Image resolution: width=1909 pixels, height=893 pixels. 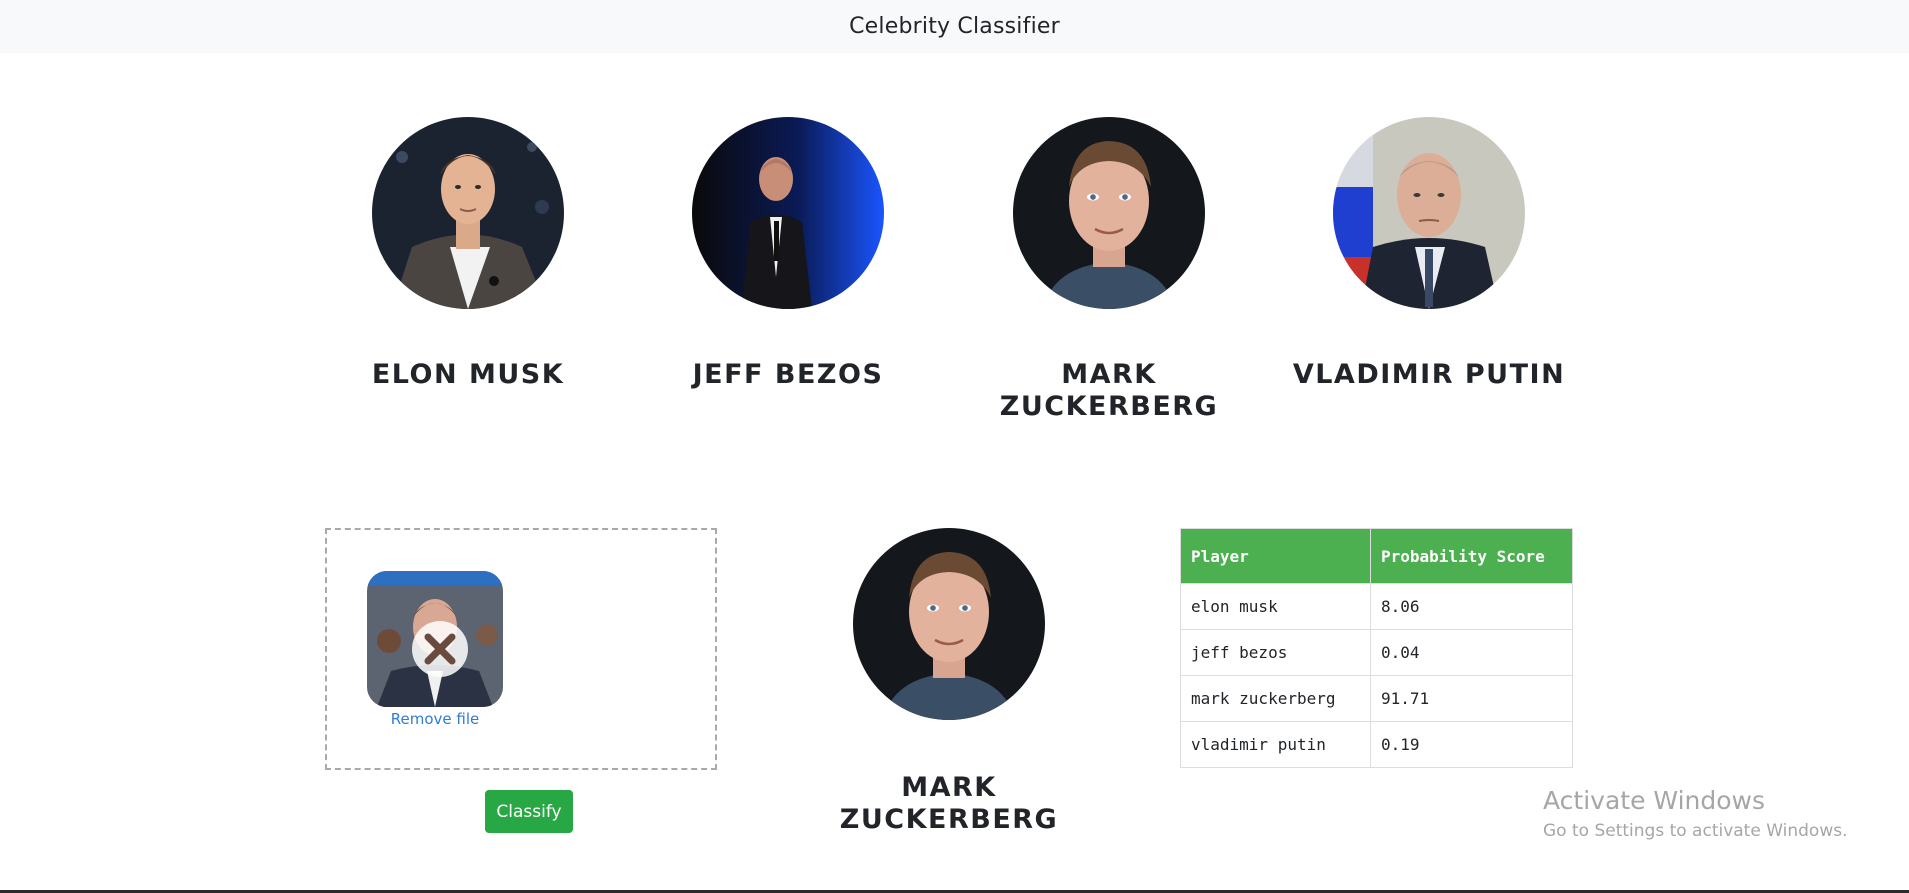 I want to click on file-dropzone: Remove file, so click(x=521, y=649).